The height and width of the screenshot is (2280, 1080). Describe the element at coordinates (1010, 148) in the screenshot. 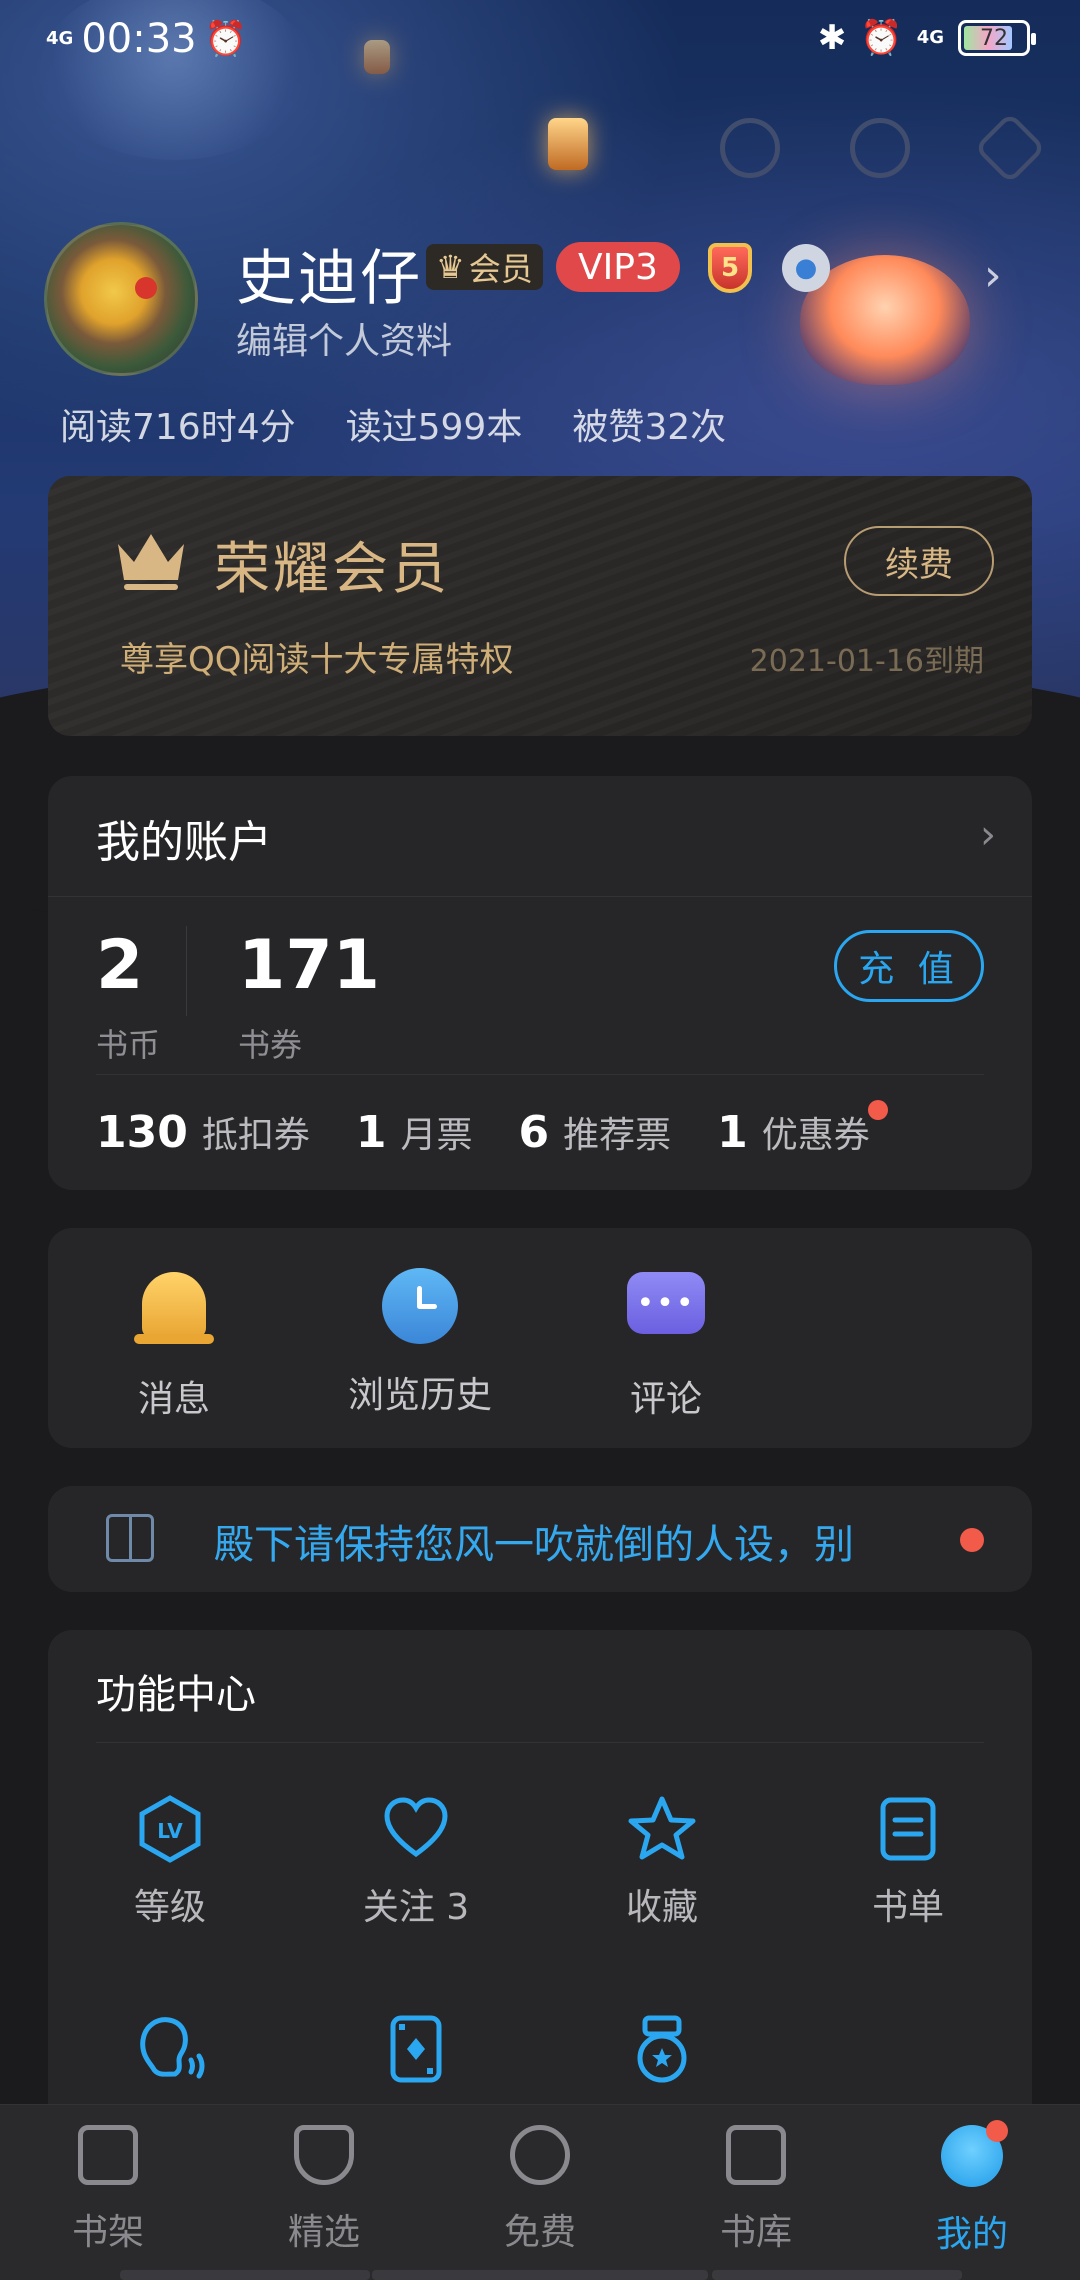

I see `gear-icon` at that location.